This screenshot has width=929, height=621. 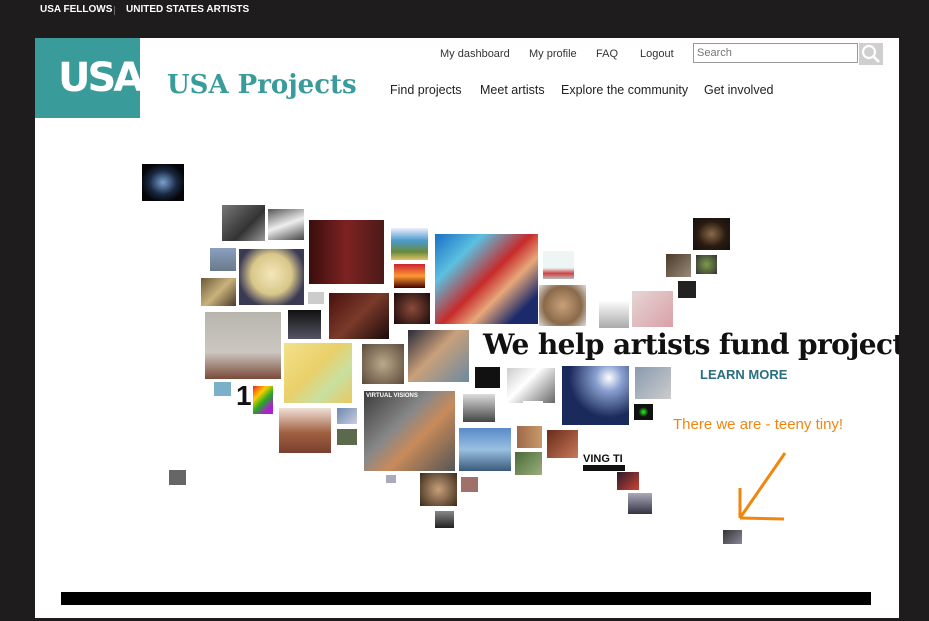 What do you see at coordinates (244, 395) in the screenshot?
I see `inline-label: 1` at bounding box center [244, 395].